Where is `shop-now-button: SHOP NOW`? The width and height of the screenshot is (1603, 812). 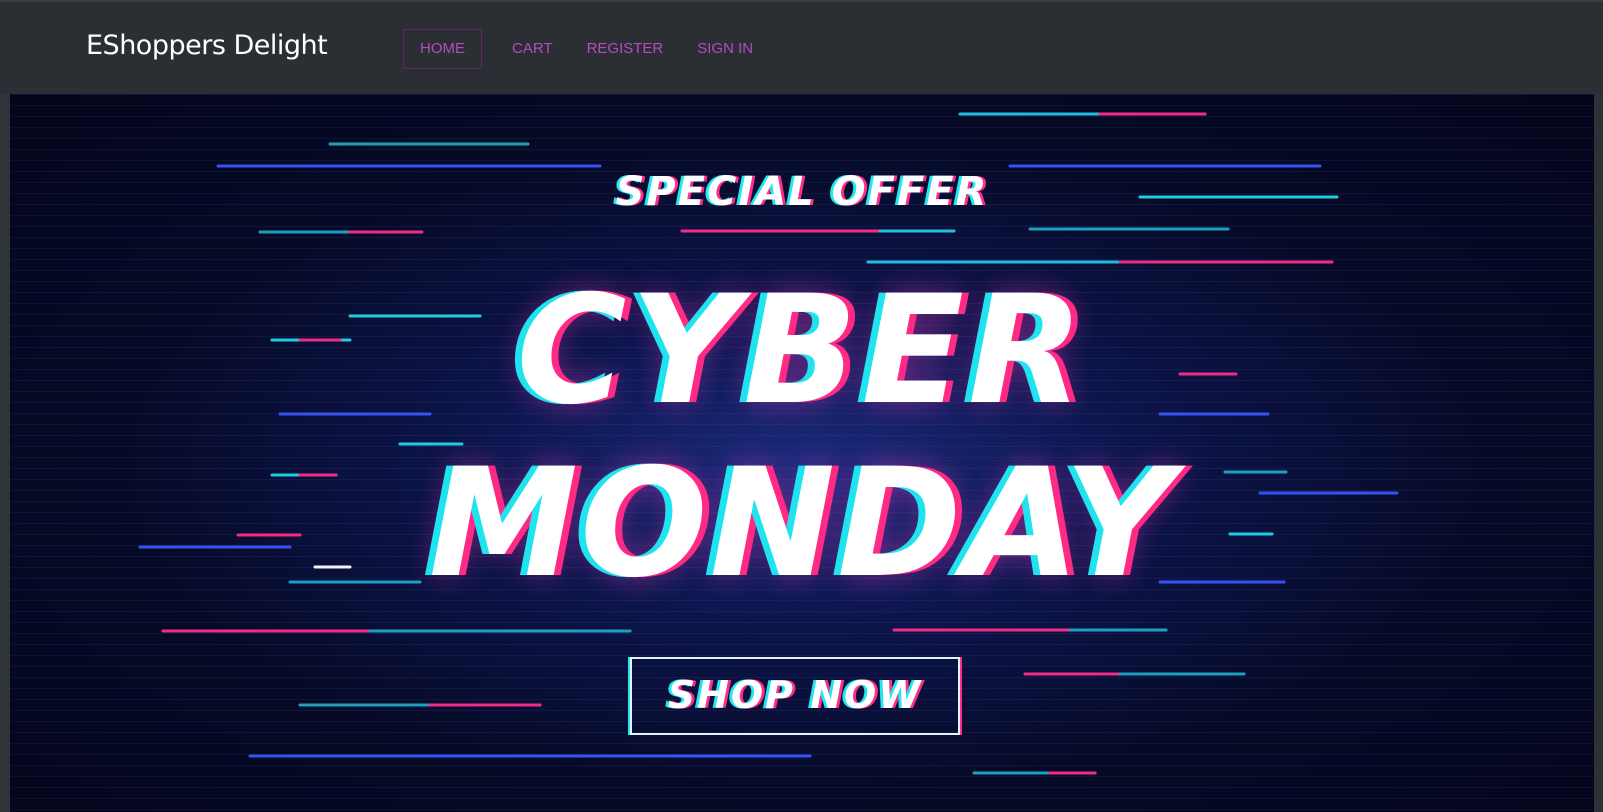 shop-now-button: SHOP NOW is located at coordinates (795, 696).